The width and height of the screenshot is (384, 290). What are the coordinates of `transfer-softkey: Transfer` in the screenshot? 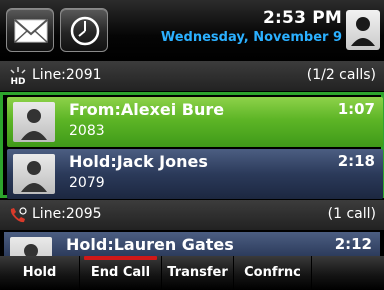 It's located at (198, 273).